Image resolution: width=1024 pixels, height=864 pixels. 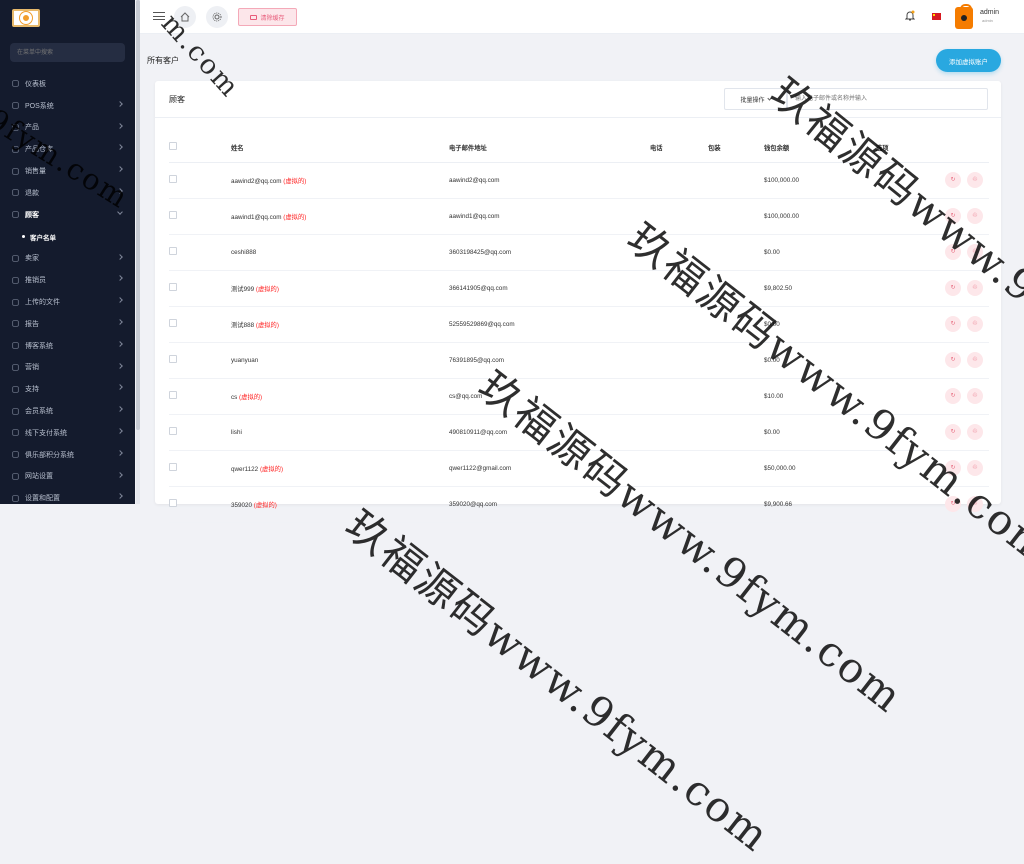 What do you see at coordinates (910, 16) in the screenshot?
I see `notification-bell-icon` at bounding box center [910, 16].